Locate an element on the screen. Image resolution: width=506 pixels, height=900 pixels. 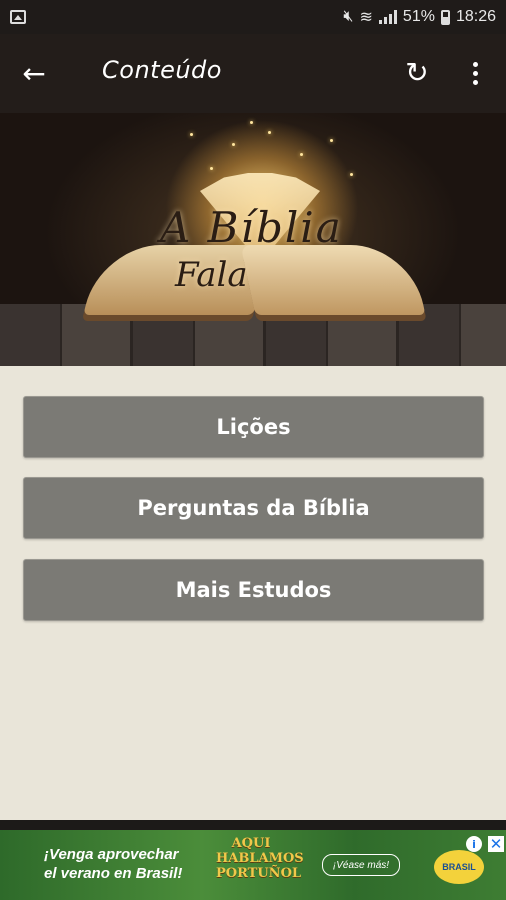
mais-estudos-button: Mais Estudos is located at coordinates (253, 590).